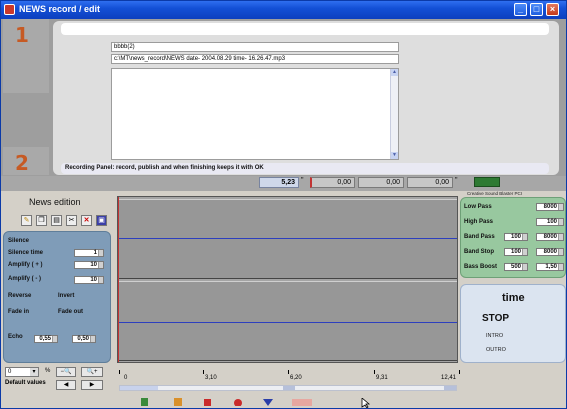  I want to click on timeline-scroll-end, so click(450, 388).